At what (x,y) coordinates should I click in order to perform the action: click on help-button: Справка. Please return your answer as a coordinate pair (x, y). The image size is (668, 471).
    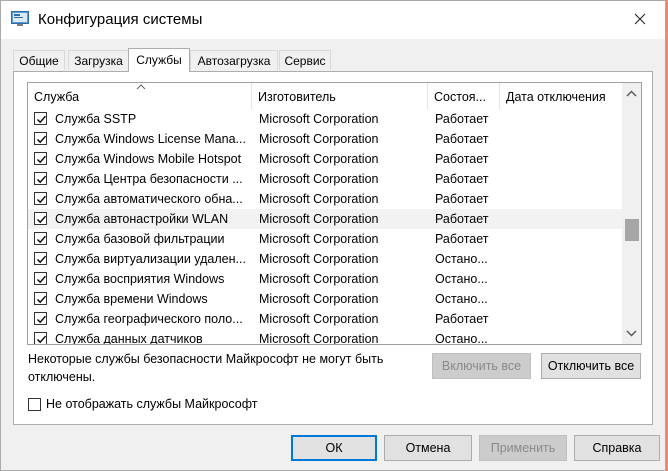
    Looking at the image, I should click on (617, 448).